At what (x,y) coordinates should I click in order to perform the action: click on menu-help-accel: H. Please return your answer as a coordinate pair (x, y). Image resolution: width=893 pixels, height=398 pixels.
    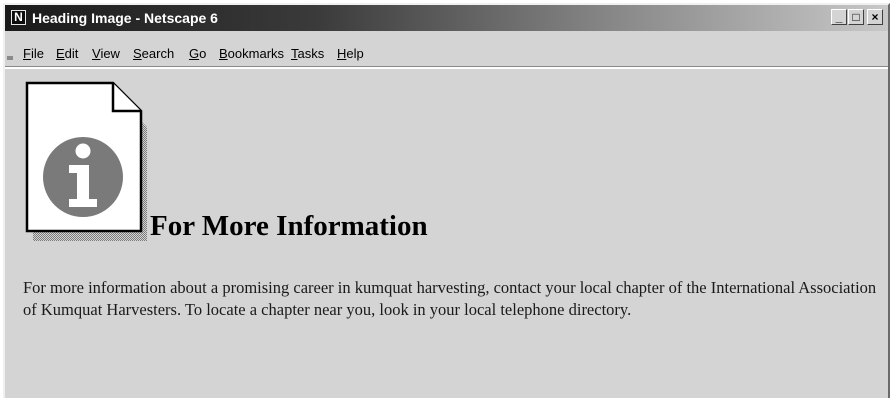
    Looking at the image, I should click on (342, 53).